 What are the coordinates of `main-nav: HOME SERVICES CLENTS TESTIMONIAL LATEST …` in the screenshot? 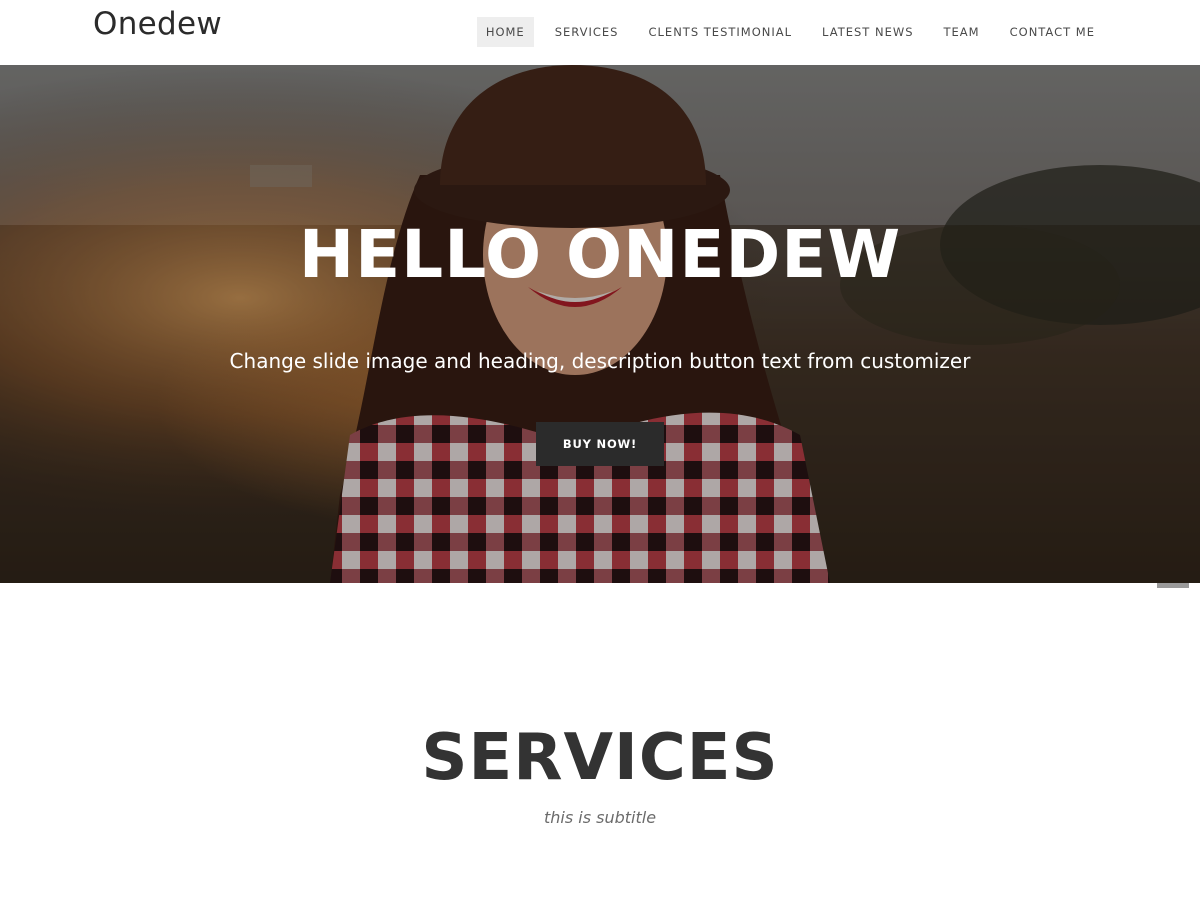 It's located at (784, 32).